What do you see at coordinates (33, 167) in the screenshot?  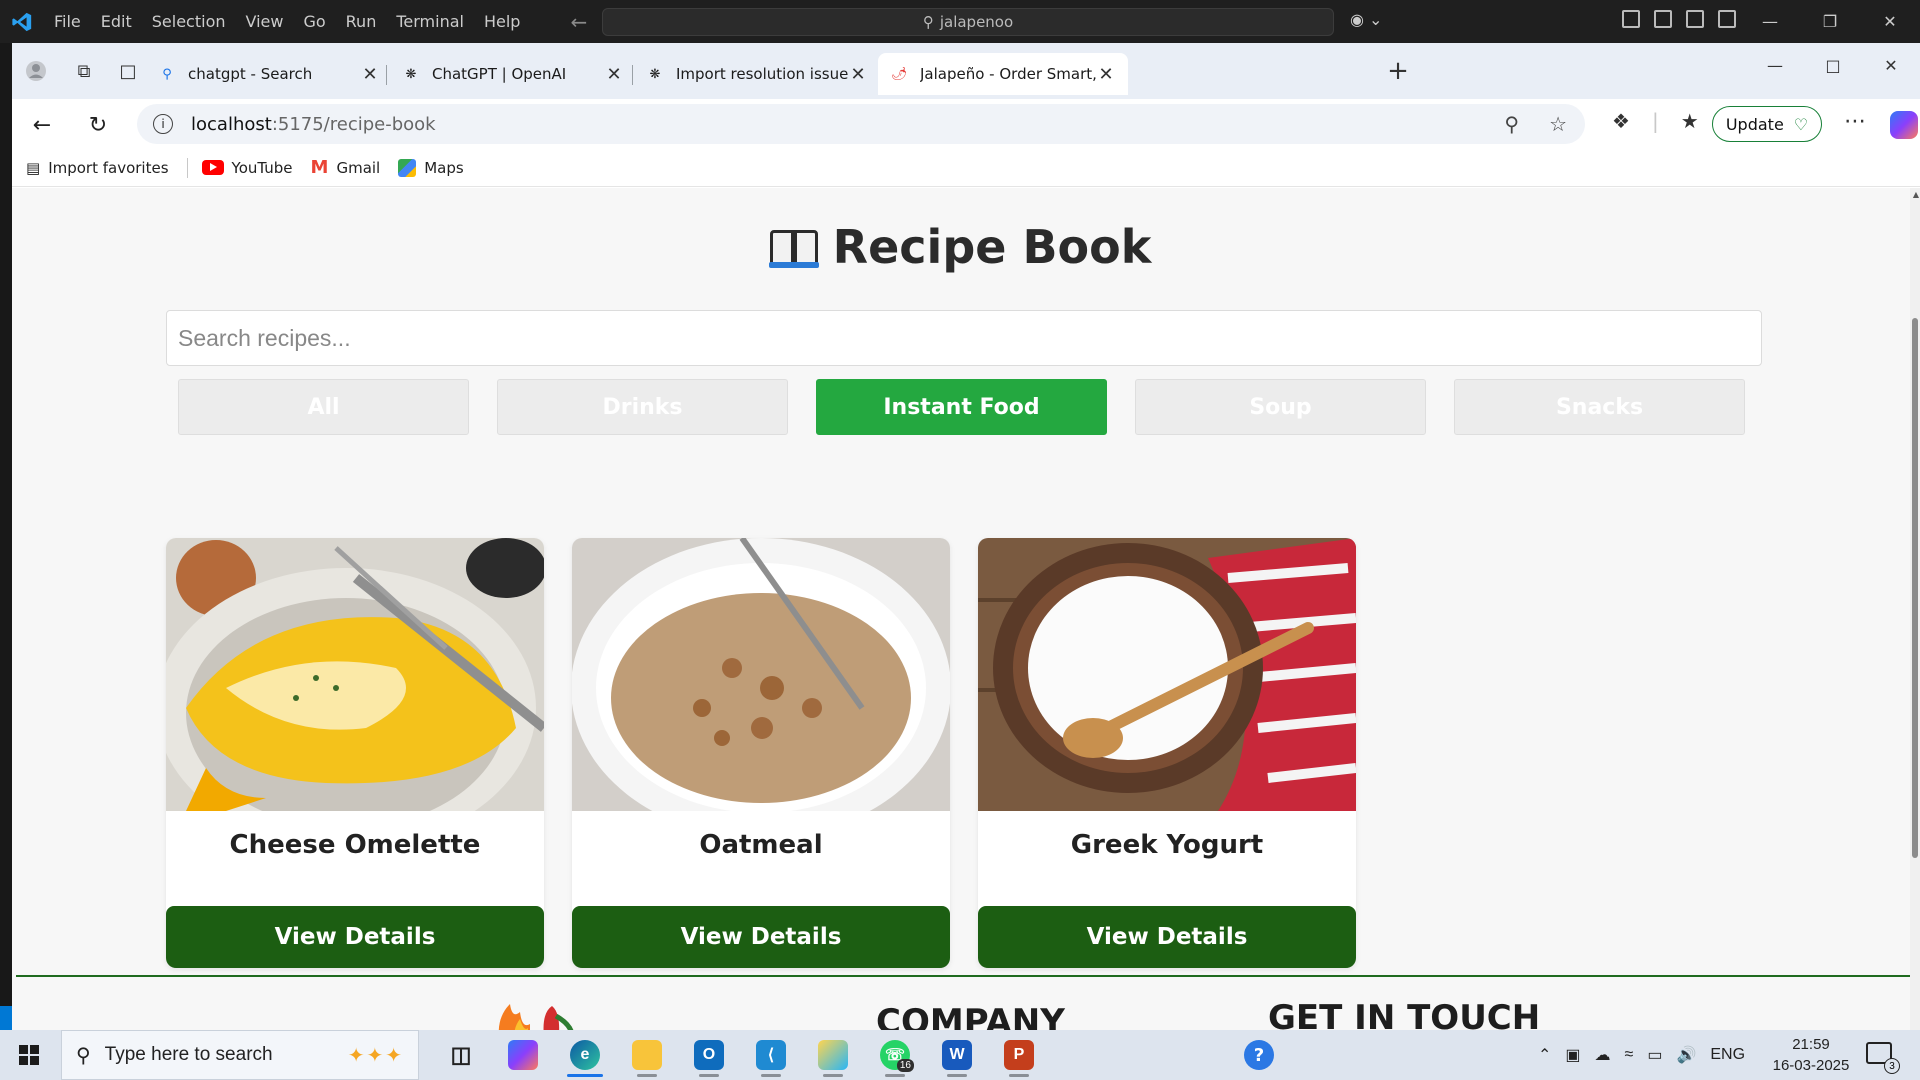 I see `import-favorites-icon: ▤` at bounding box center [33, 167].